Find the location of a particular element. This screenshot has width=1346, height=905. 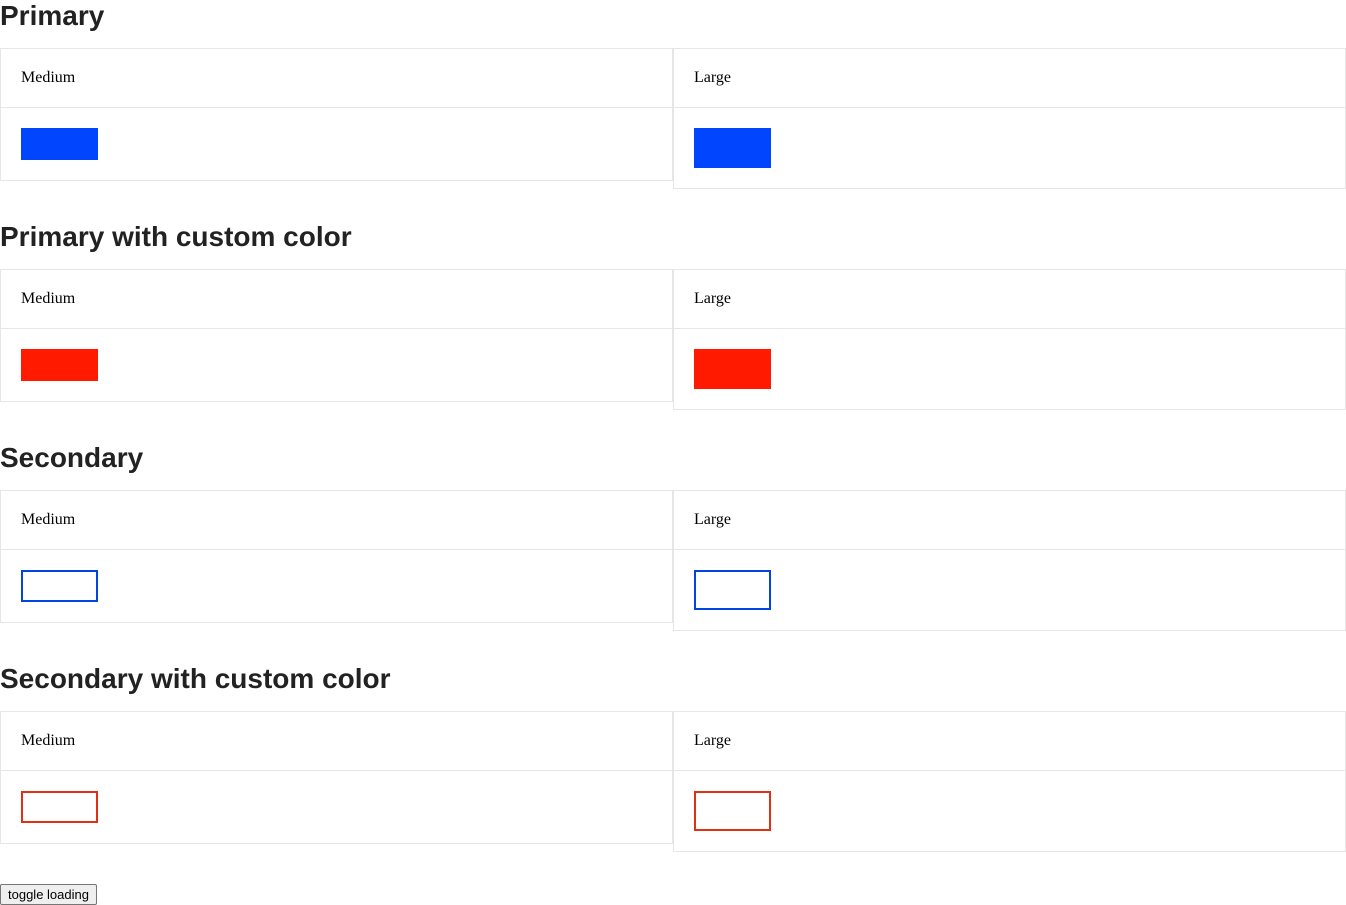

primary-medium-button is located at coordinates (59, 144).